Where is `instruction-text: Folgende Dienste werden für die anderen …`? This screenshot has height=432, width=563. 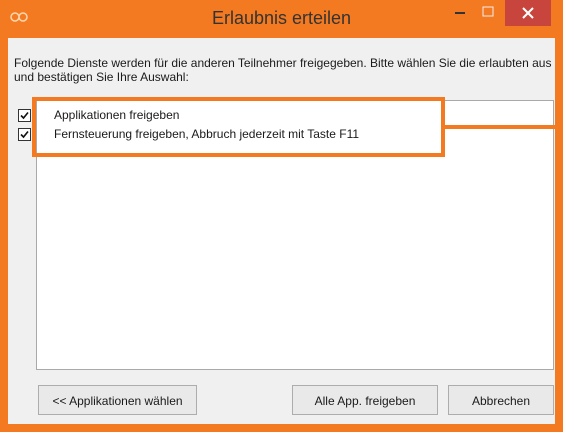 instruction-text: Folgende Dienste werden für die anderen … is located at coordinates (283, 70).